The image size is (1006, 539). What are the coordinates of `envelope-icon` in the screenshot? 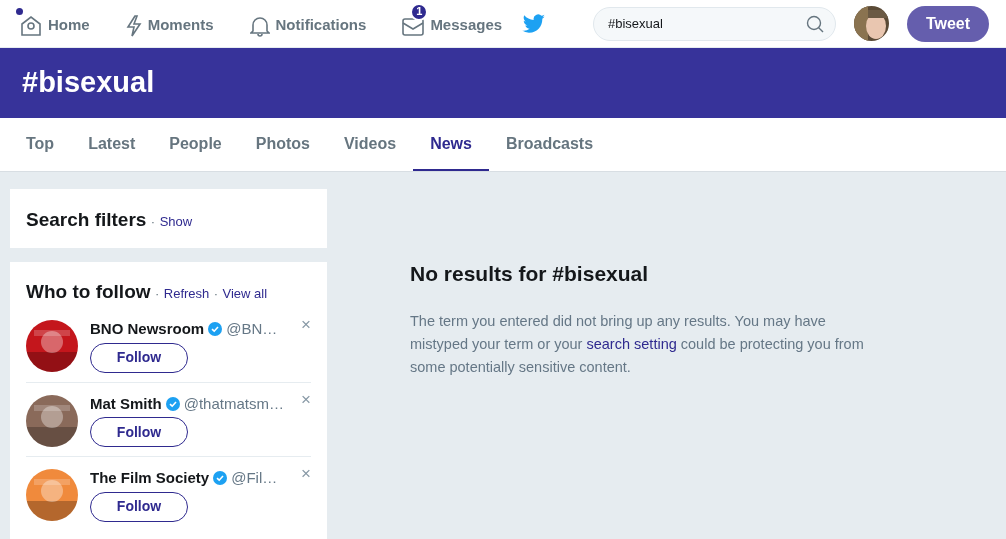 It's located at (413, 25).